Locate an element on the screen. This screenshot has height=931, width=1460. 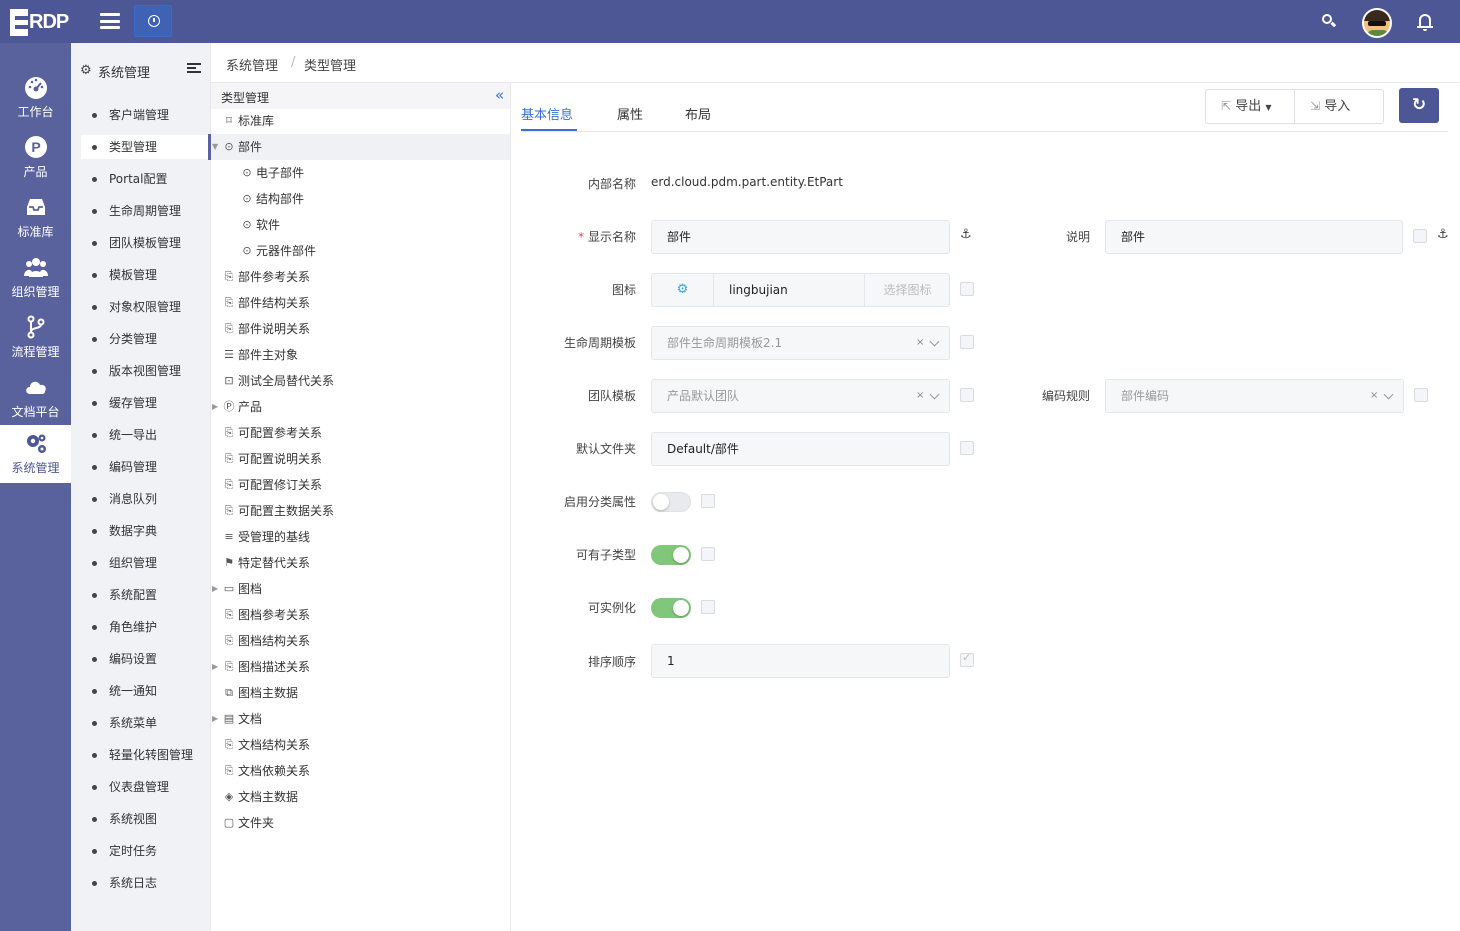
tree-node: ⊙ 软件 is located at coordinates (360, 225).